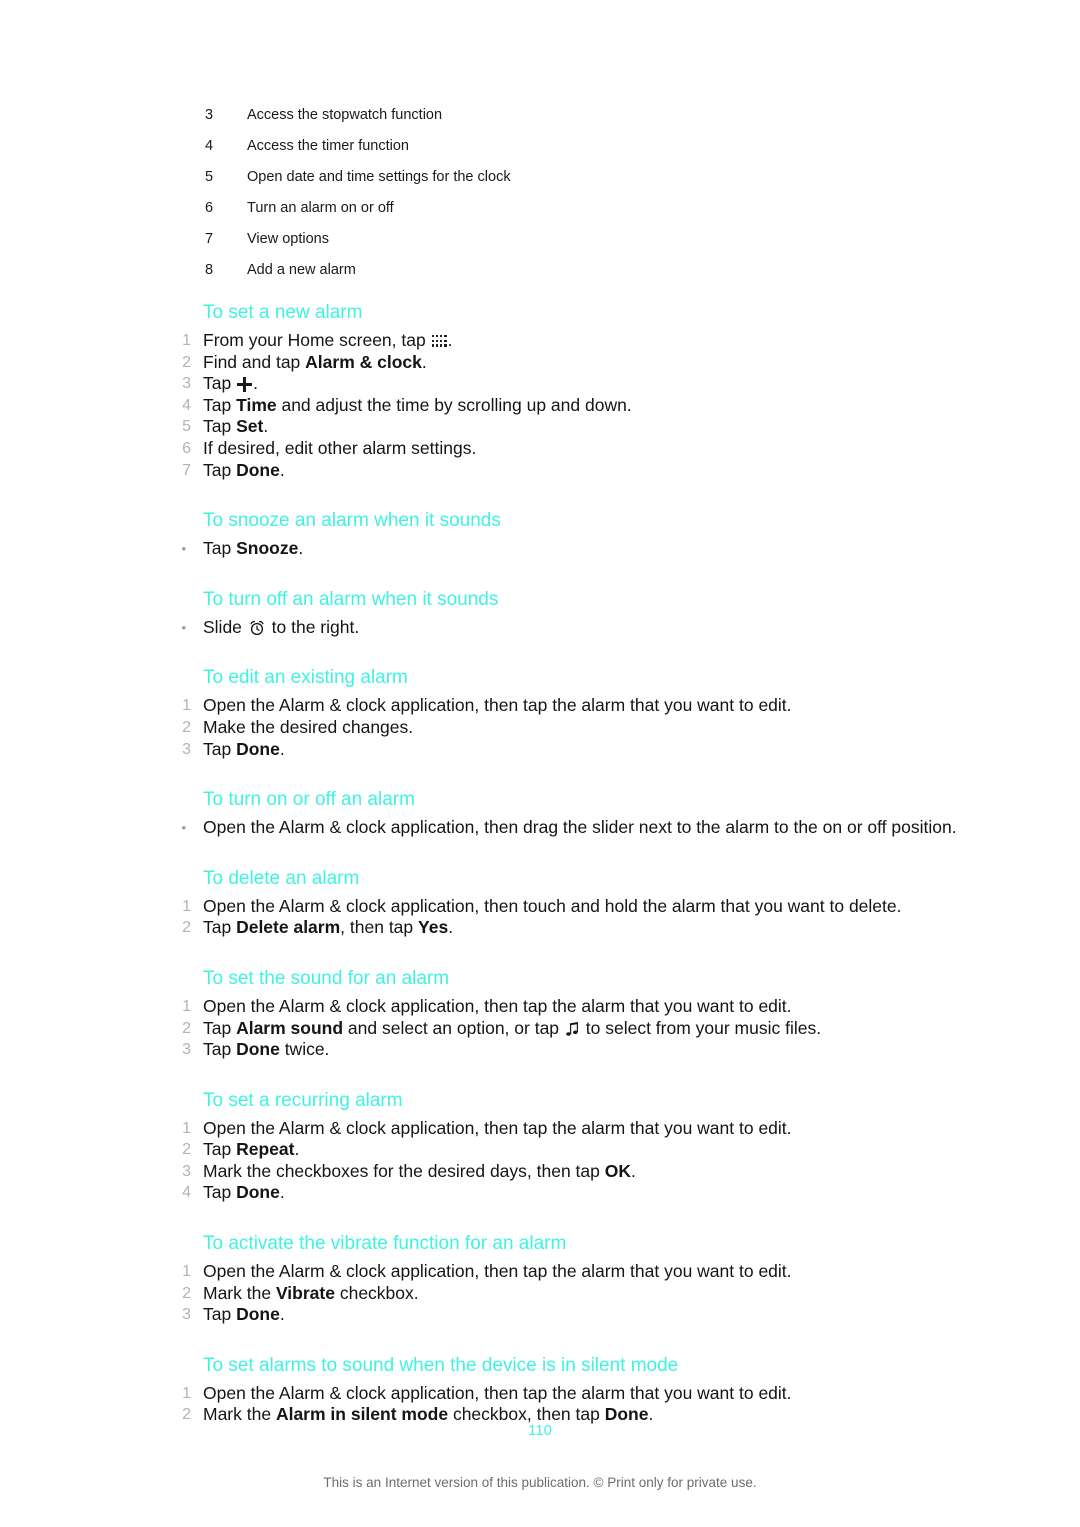  I want to click on step-text-emphasis: Alarm & clock, so click(363, 361).